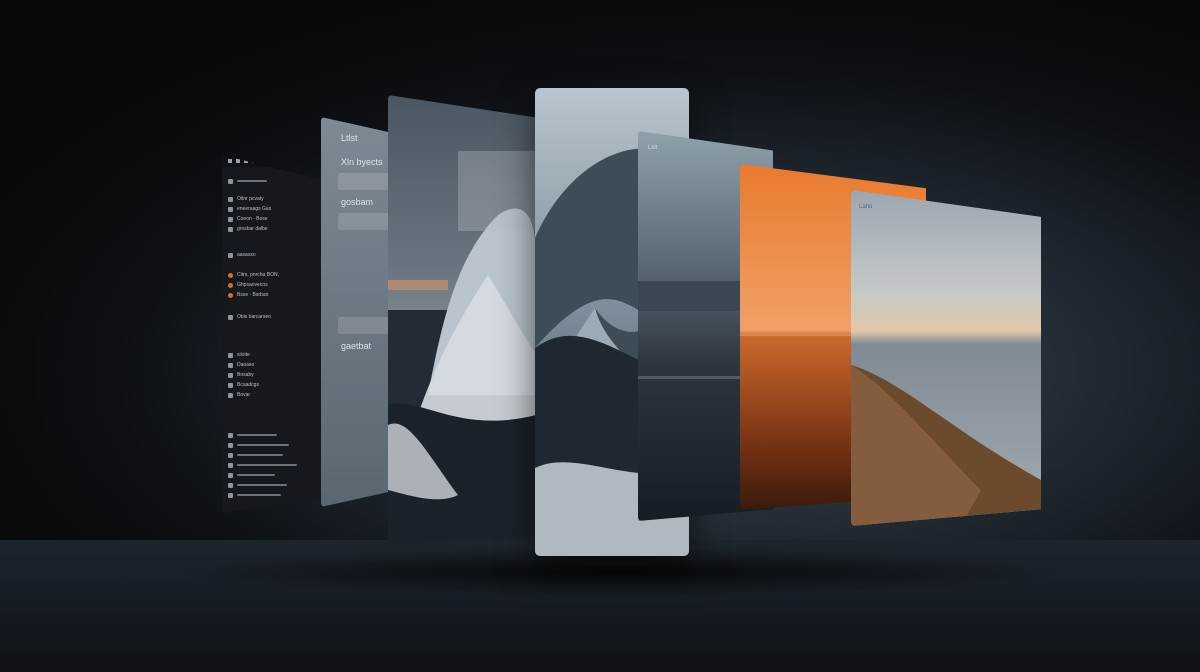  I want to click on cliff-photo-card: Lano, so click(946, 358).